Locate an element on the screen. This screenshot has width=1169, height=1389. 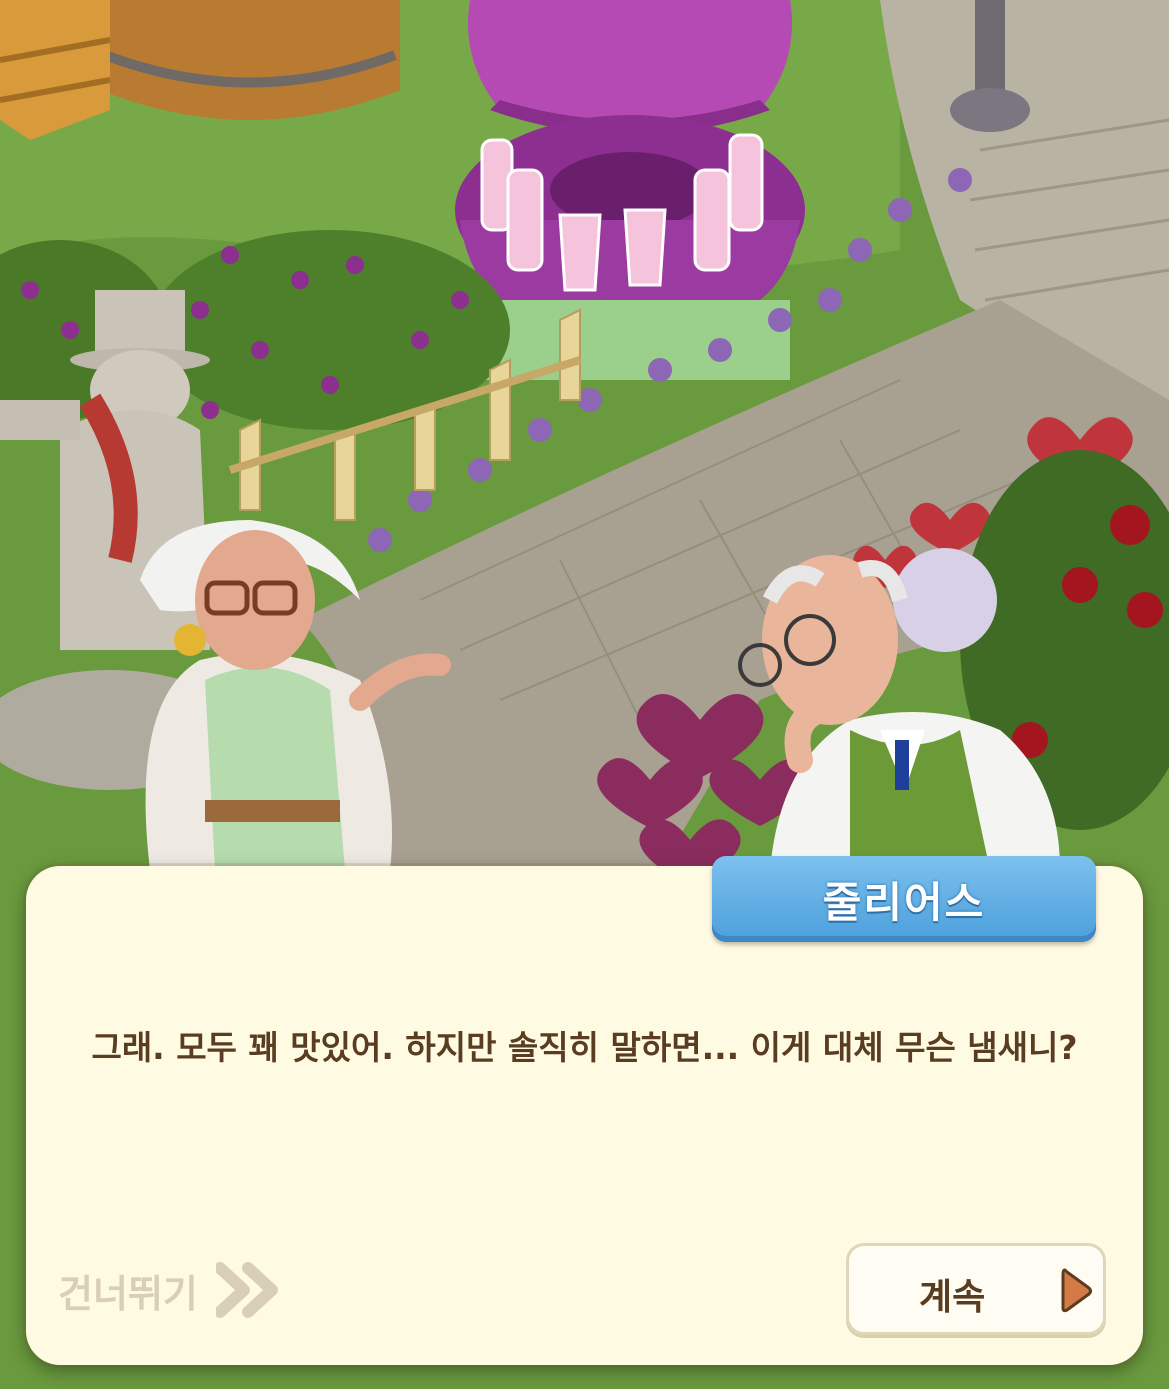
continue-button: 계속 is located at coordinates (976, 1289).